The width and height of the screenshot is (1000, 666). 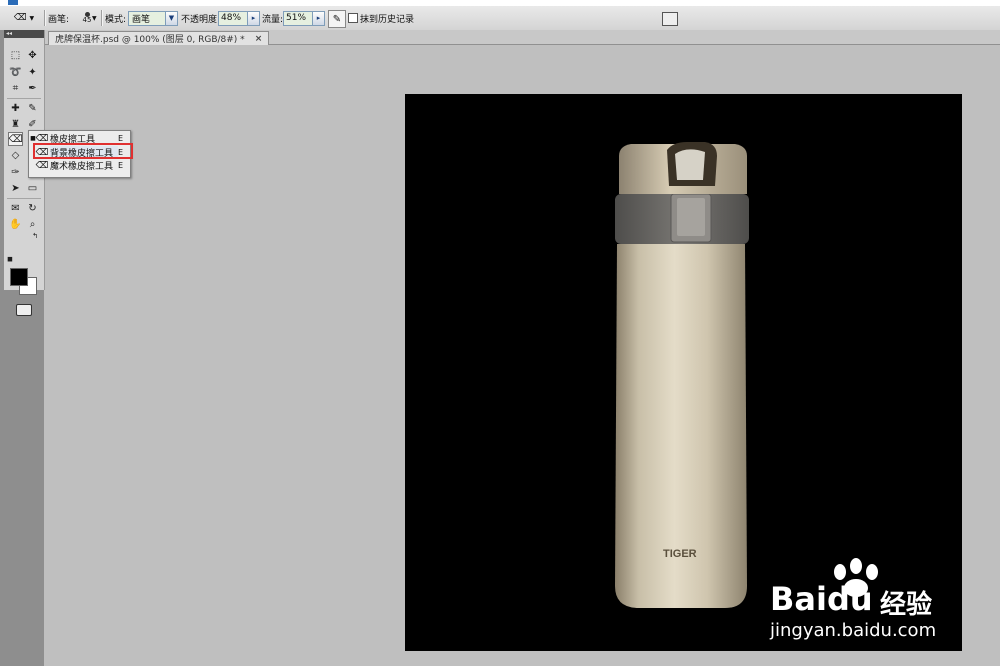 I want to click on mode-label: 模式:, so click(x=116, y=19).